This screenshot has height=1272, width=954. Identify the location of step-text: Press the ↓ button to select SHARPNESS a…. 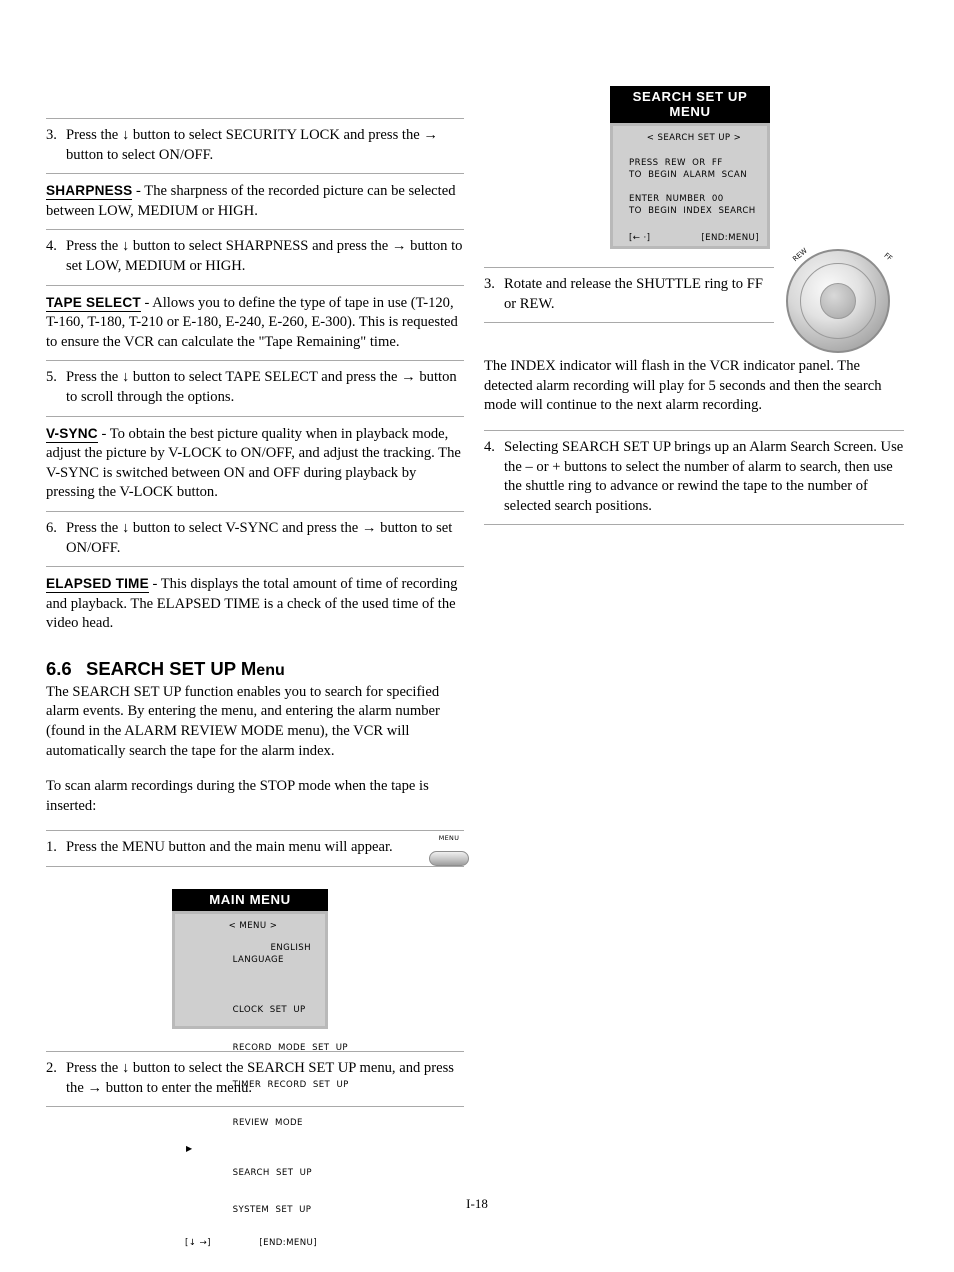
(264, 256).